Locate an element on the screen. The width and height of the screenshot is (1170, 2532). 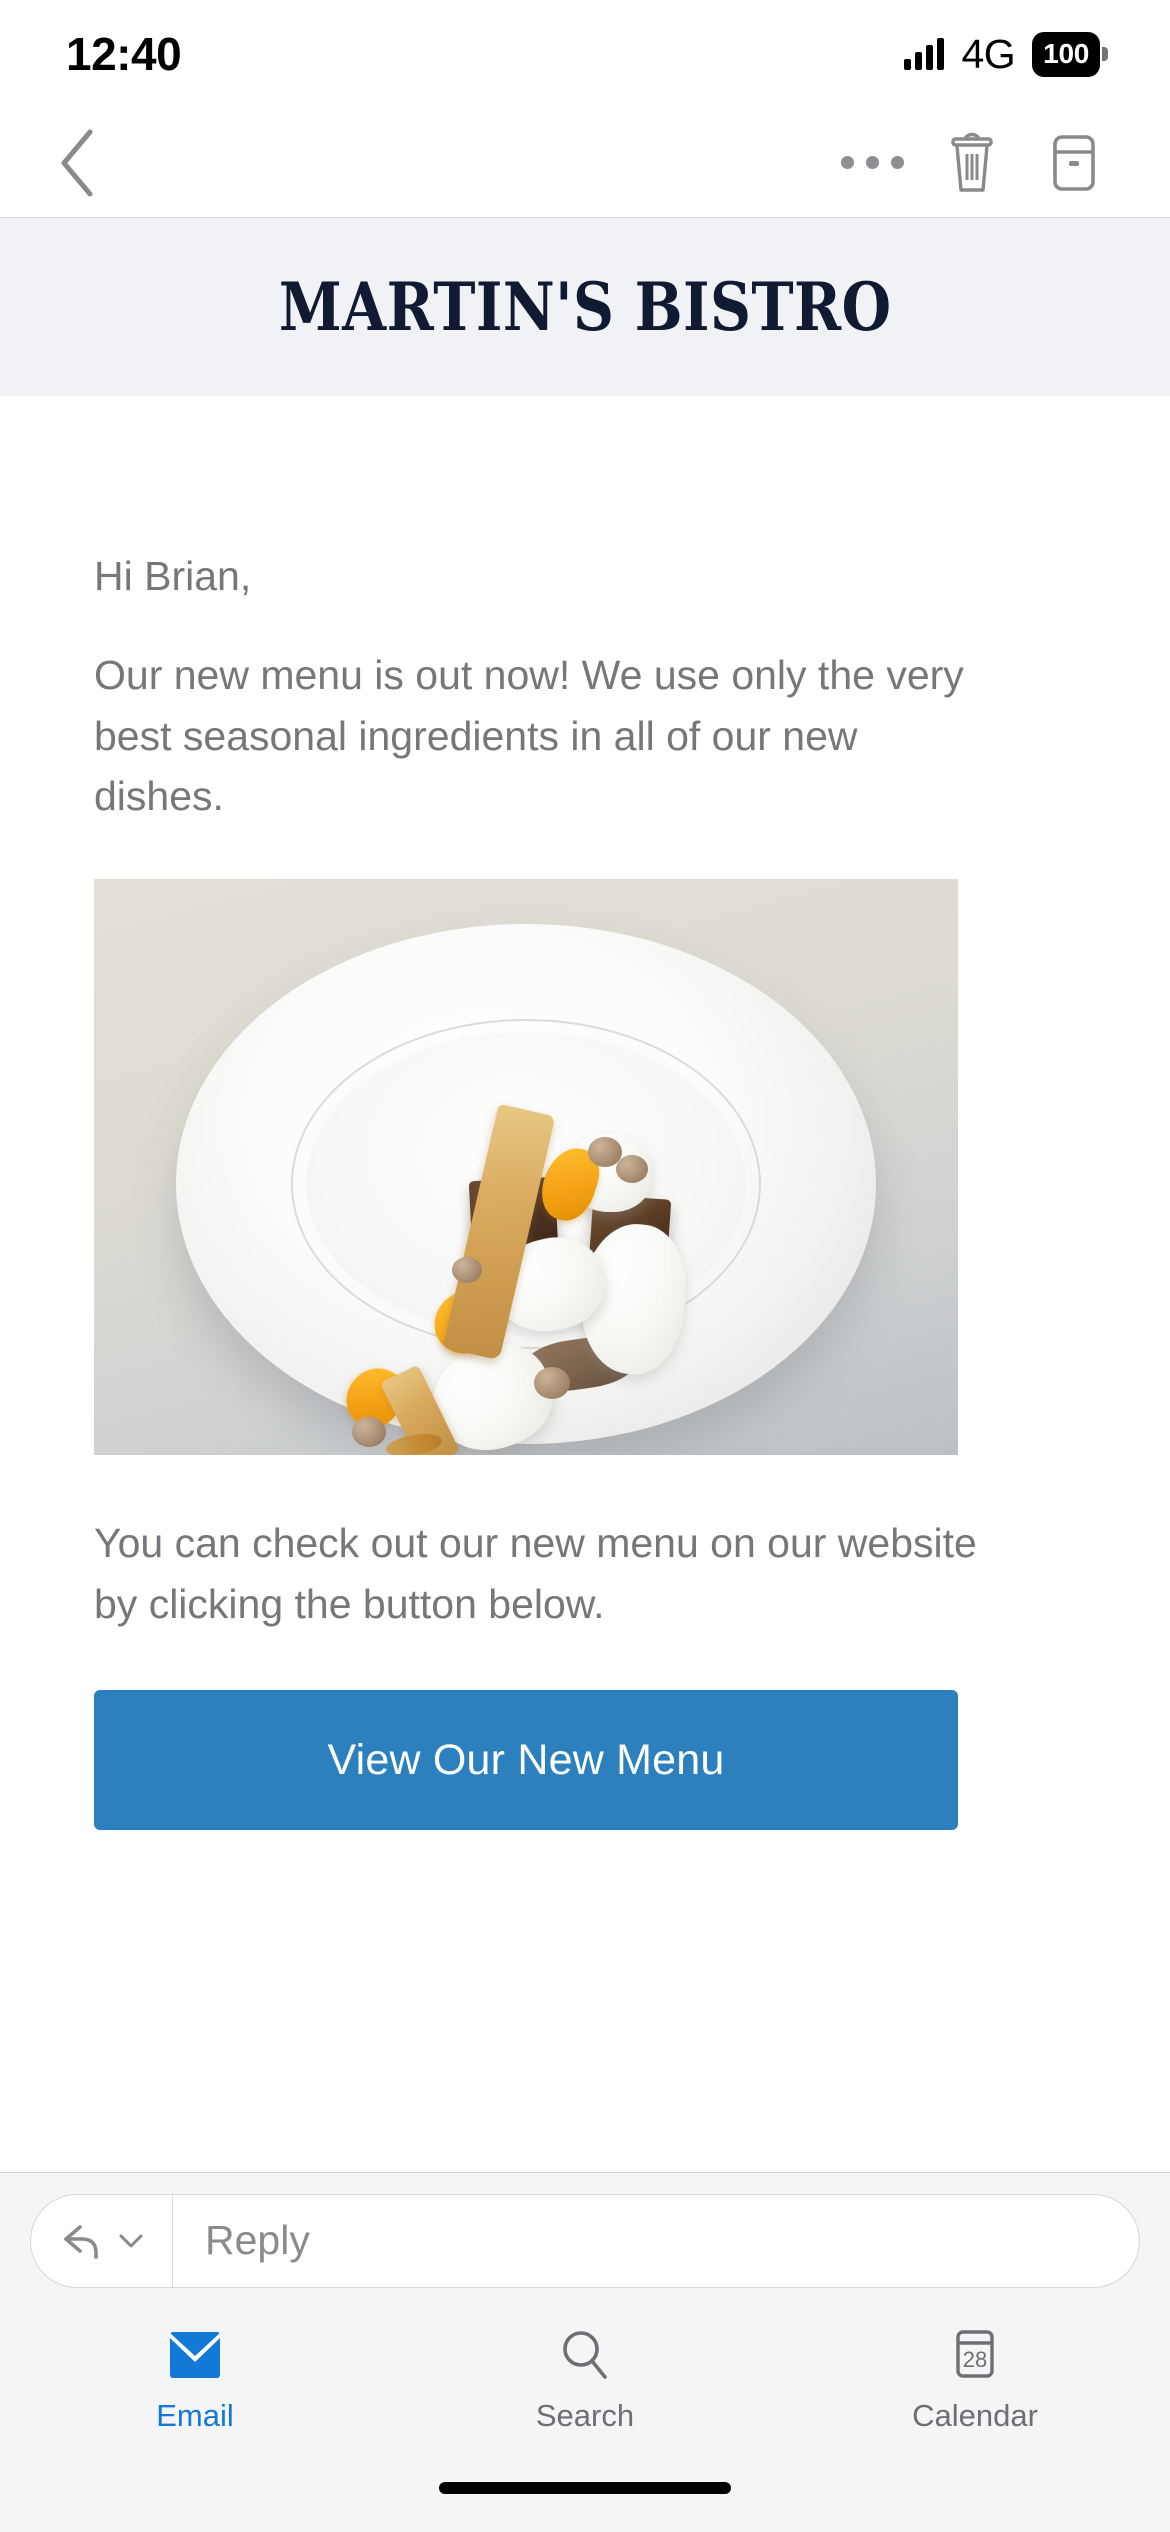
battery-full-icon: 100 is located at coordinates (1070, 54).